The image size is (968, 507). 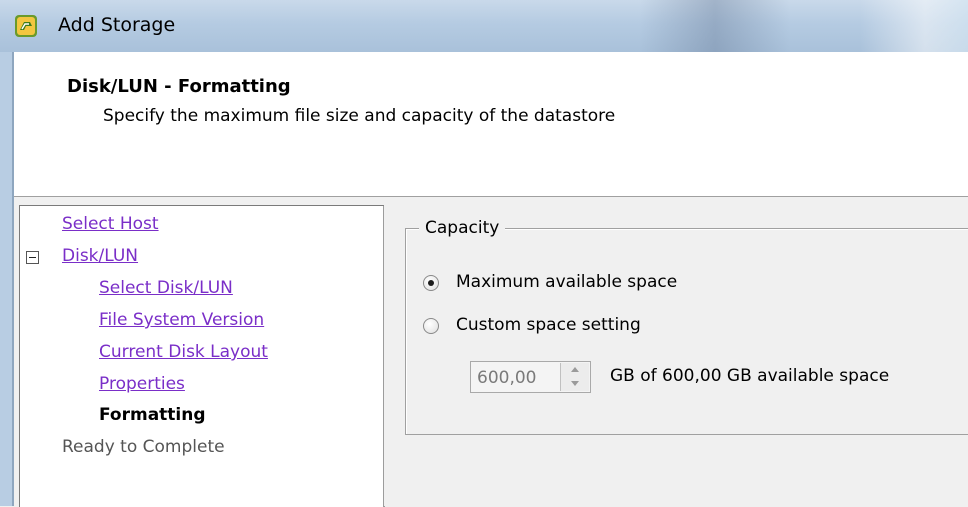 I want to click on spinner-buttons, so click(x=574, y=377).